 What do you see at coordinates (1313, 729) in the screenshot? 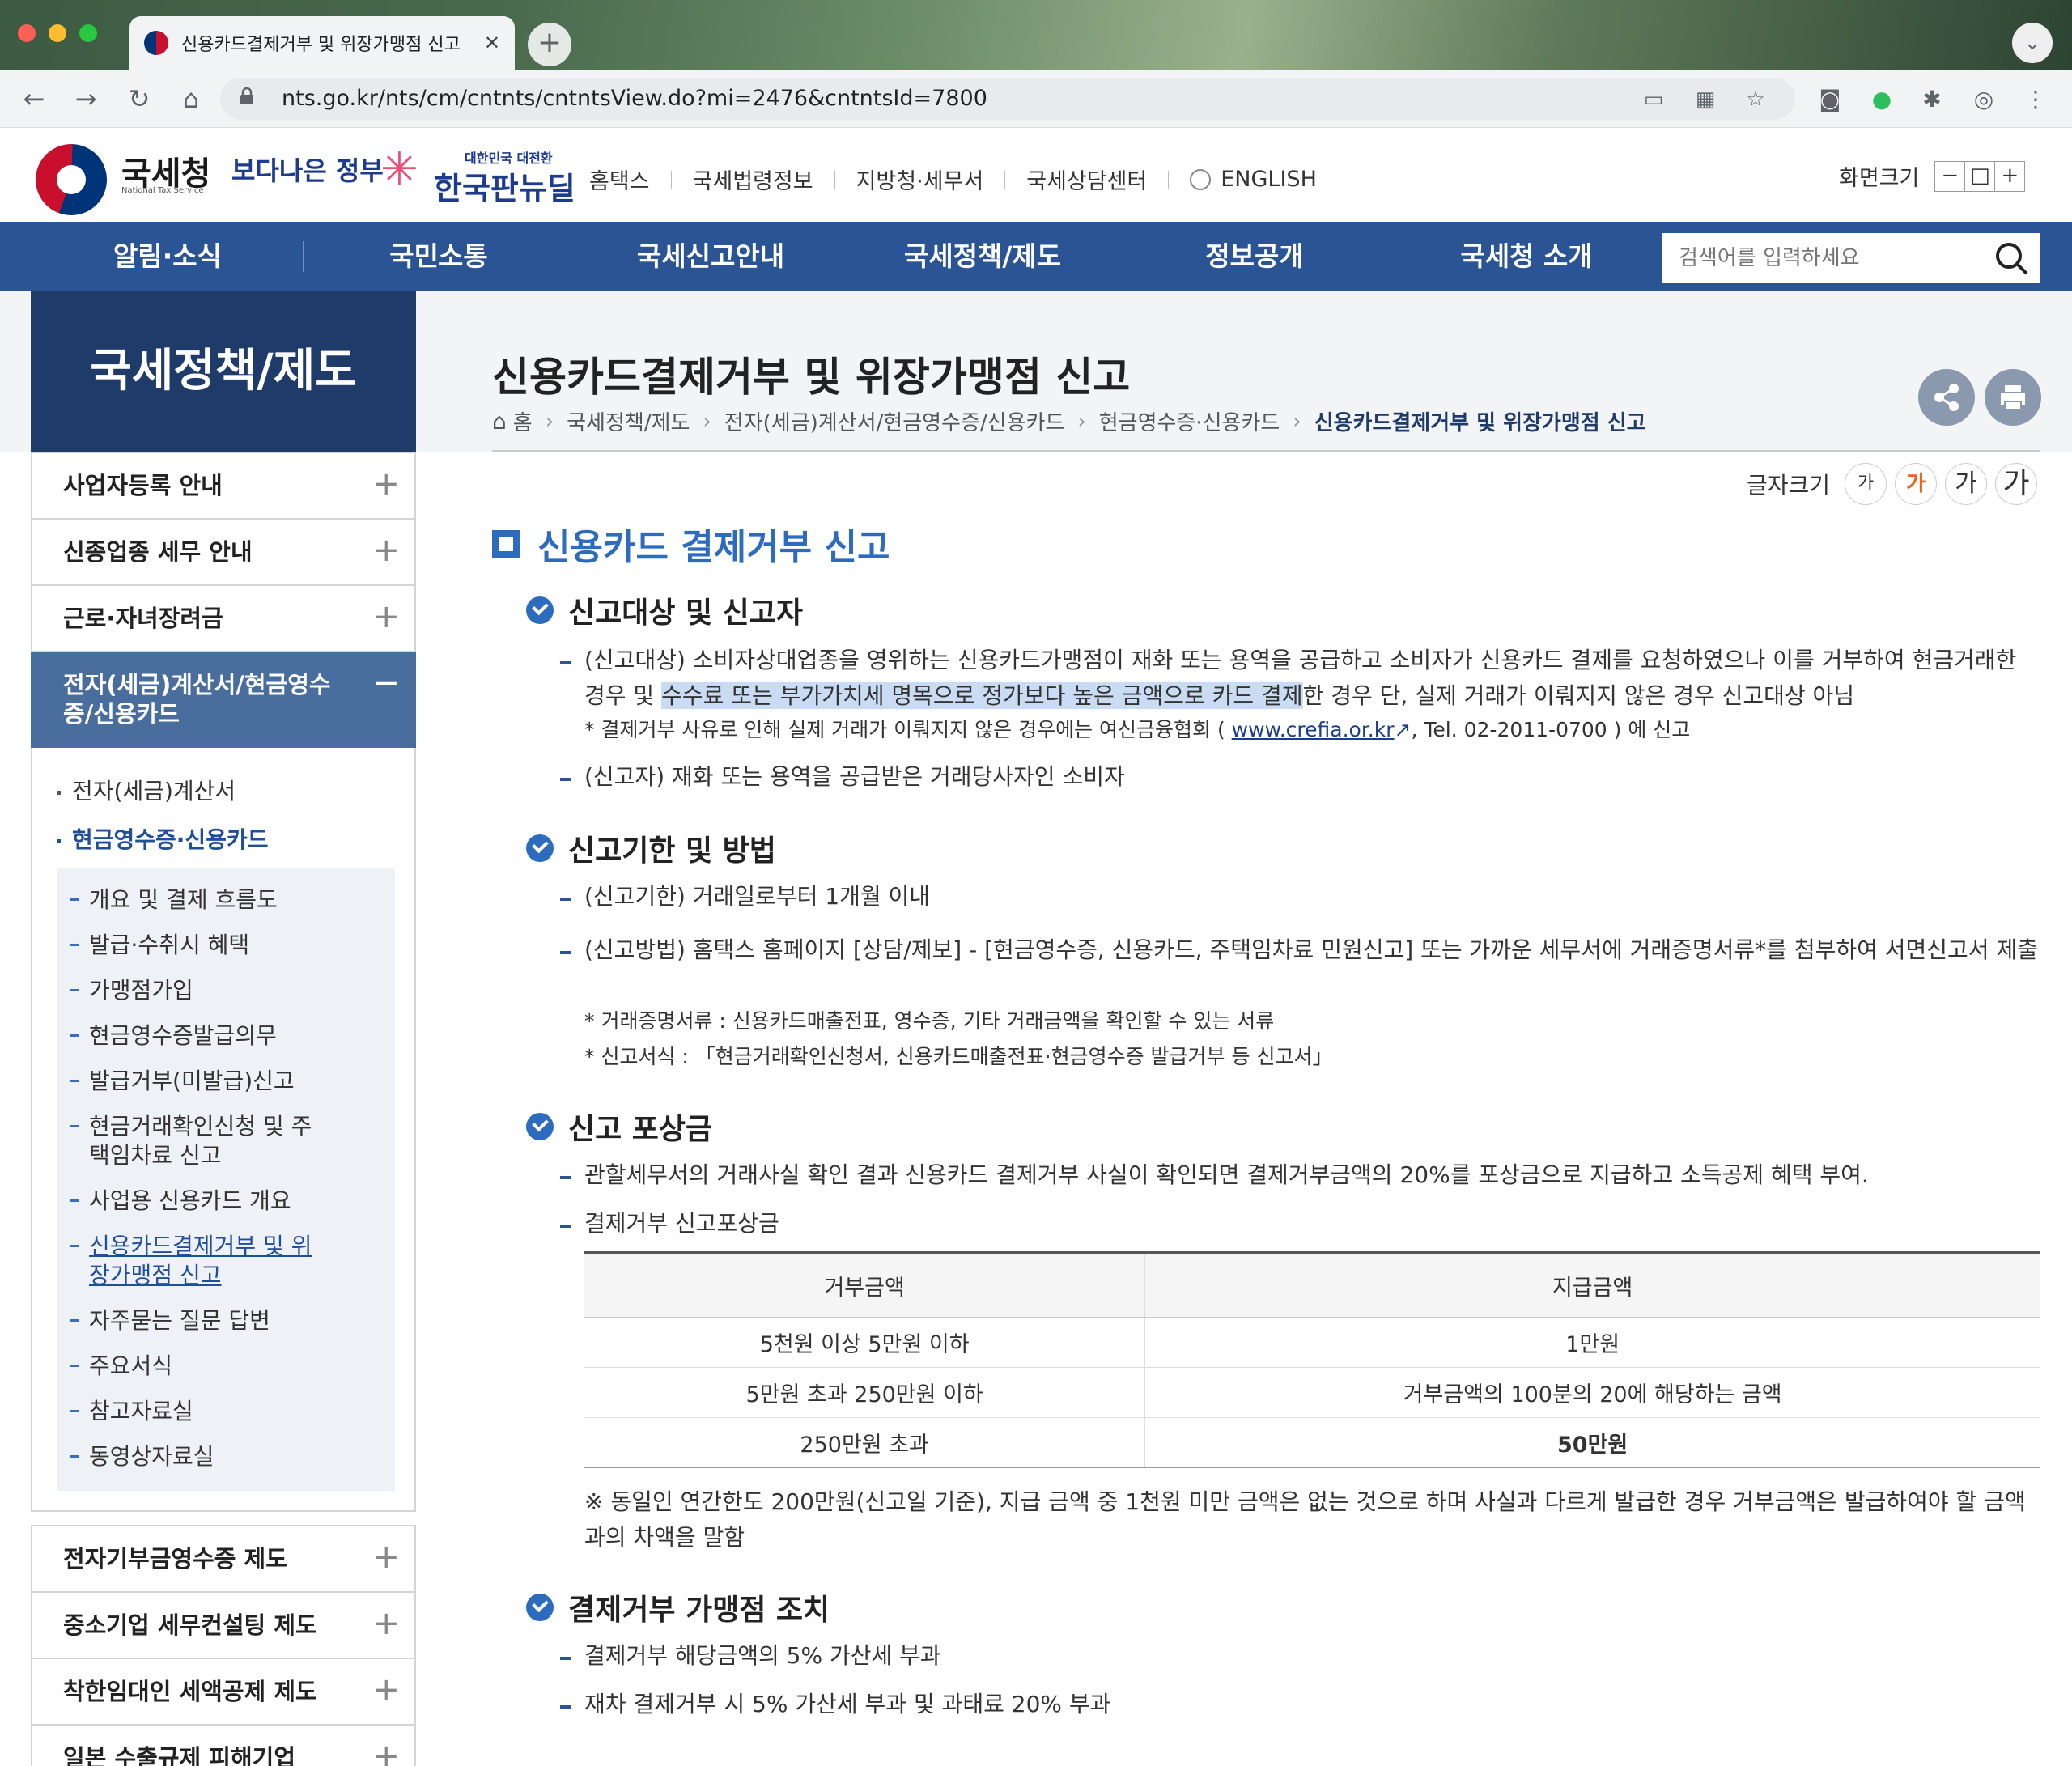
I see `crefia-link: www.crefia.or.kr` at bounding box center [1313, 729].